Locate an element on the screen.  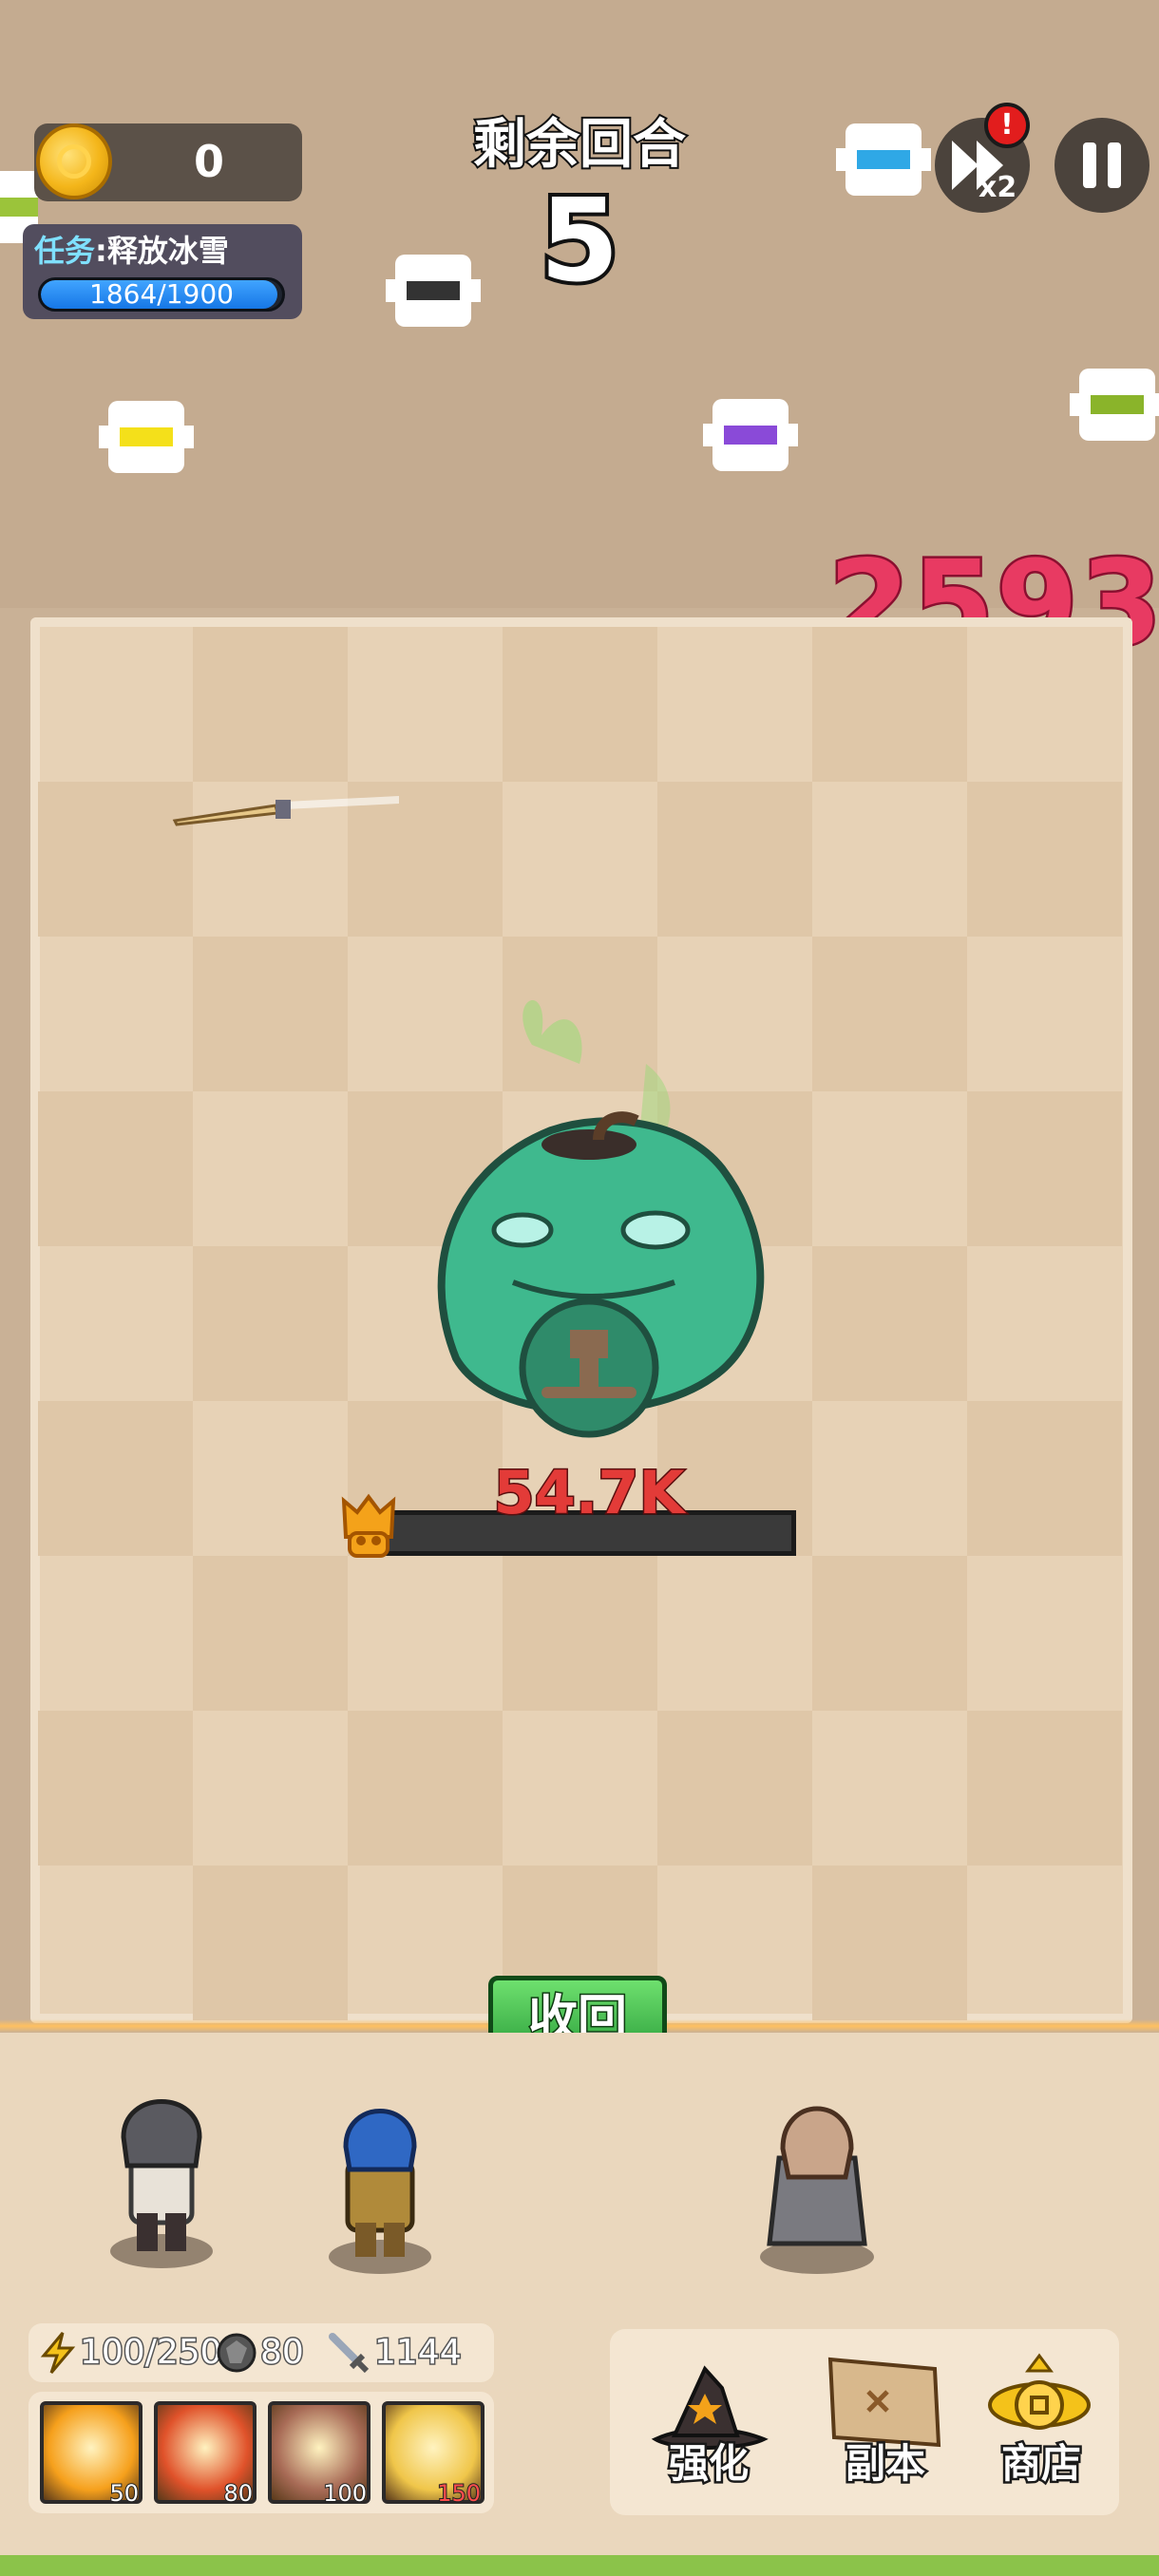
skill-cost: 80 is located at coordinates (238, 2493).